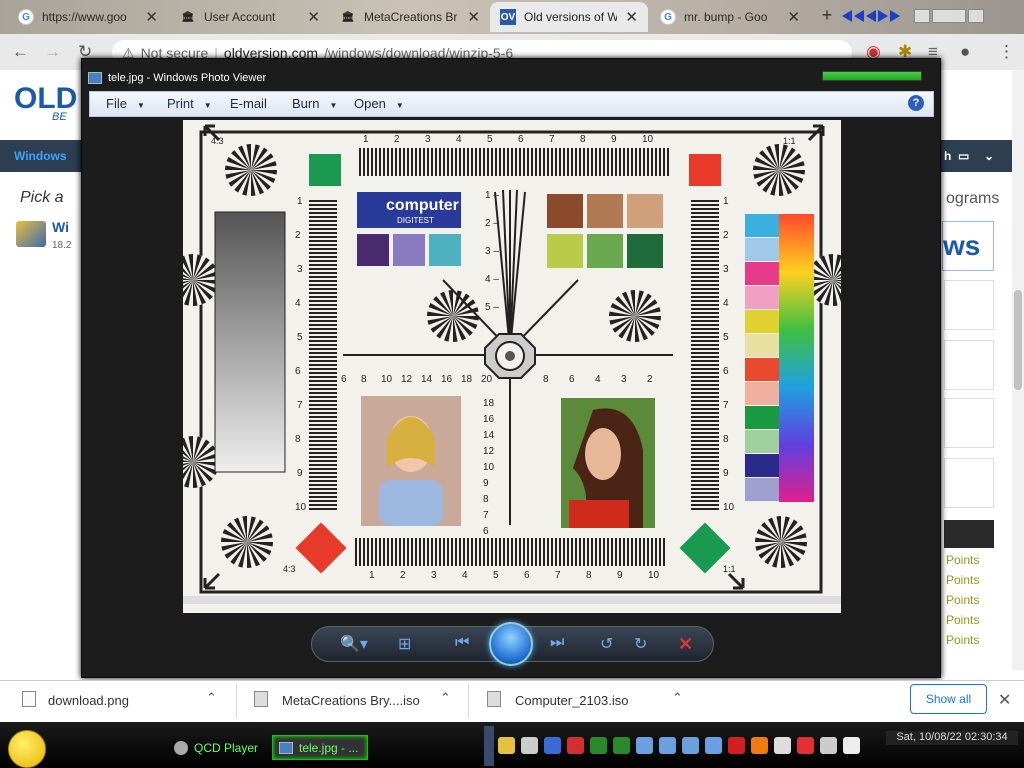 This screenshot has height=768, width=1024. Describe the element at coordinates (1006, 52) in the screenshot. I see `kebab-menu-icon: ⋮` at that location.